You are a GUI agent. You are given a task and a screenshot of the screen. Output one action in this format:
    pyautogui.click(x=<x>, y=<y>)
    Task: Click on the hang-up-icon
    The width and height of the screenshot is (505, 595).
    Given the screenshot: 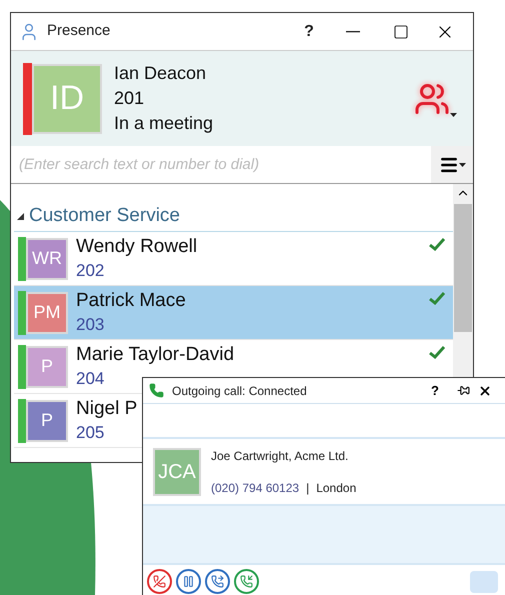 What is the action you would take?
    pyautogui.click(x=159, y=581)
    